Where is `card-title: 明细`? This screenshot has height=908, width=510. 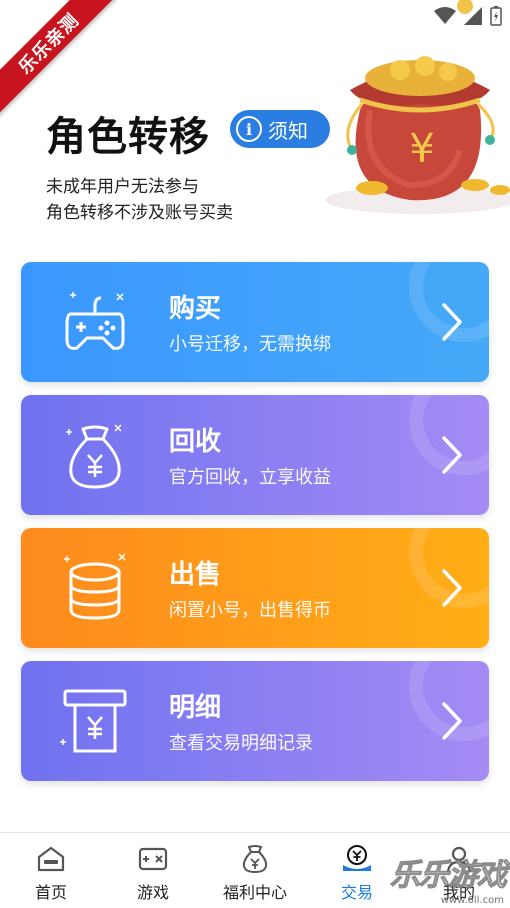
card-title: 明细 is located at coordinates (195, 708).